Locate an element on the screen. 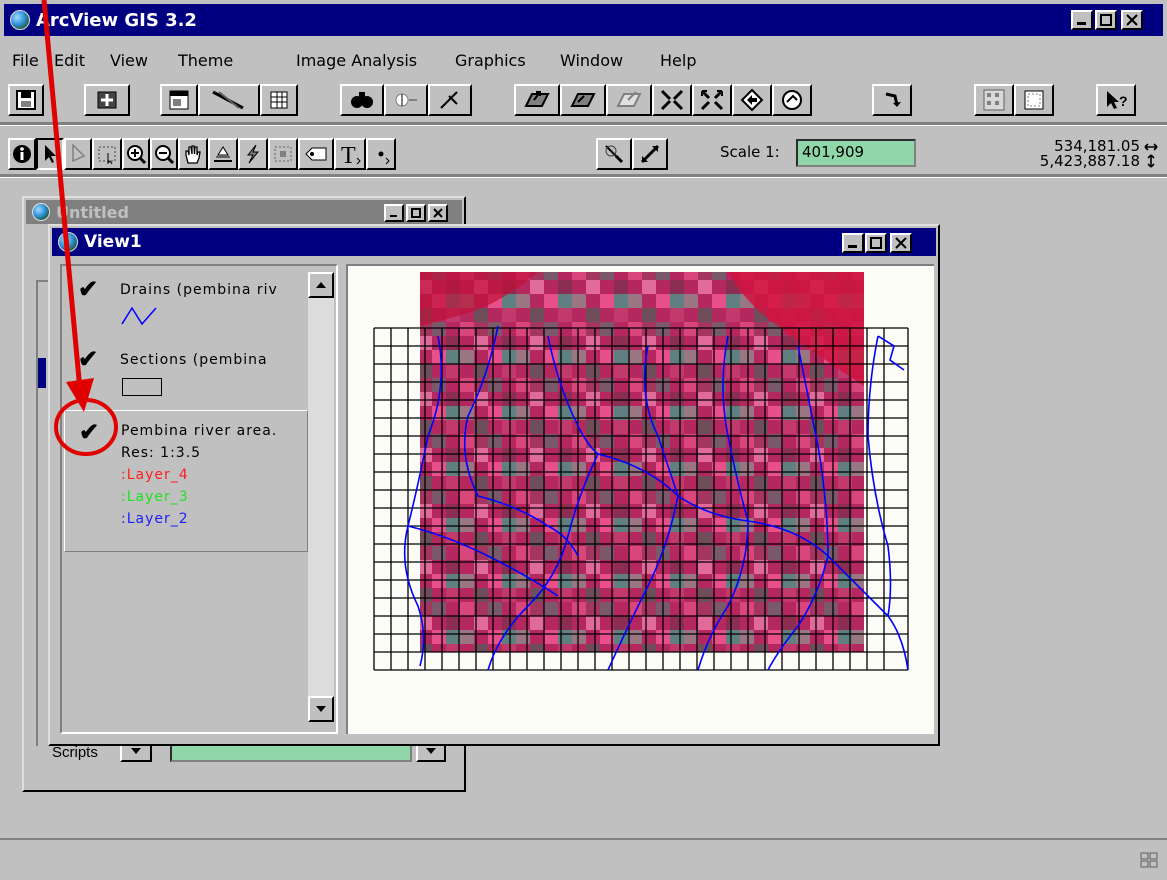  layout-icon is located at coordinates (994, 100).